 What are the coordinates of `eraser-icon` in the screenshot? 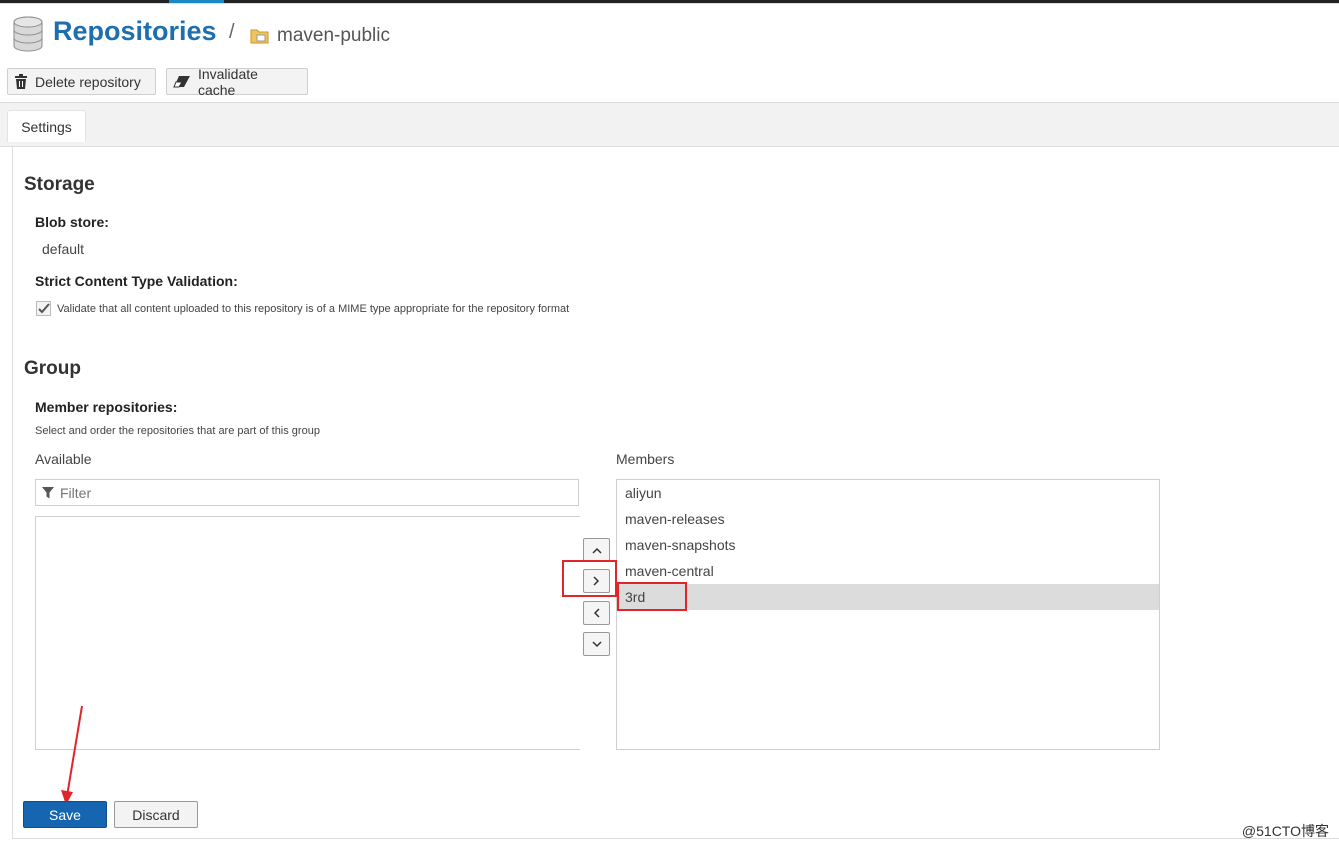 It's located at (181, 82).